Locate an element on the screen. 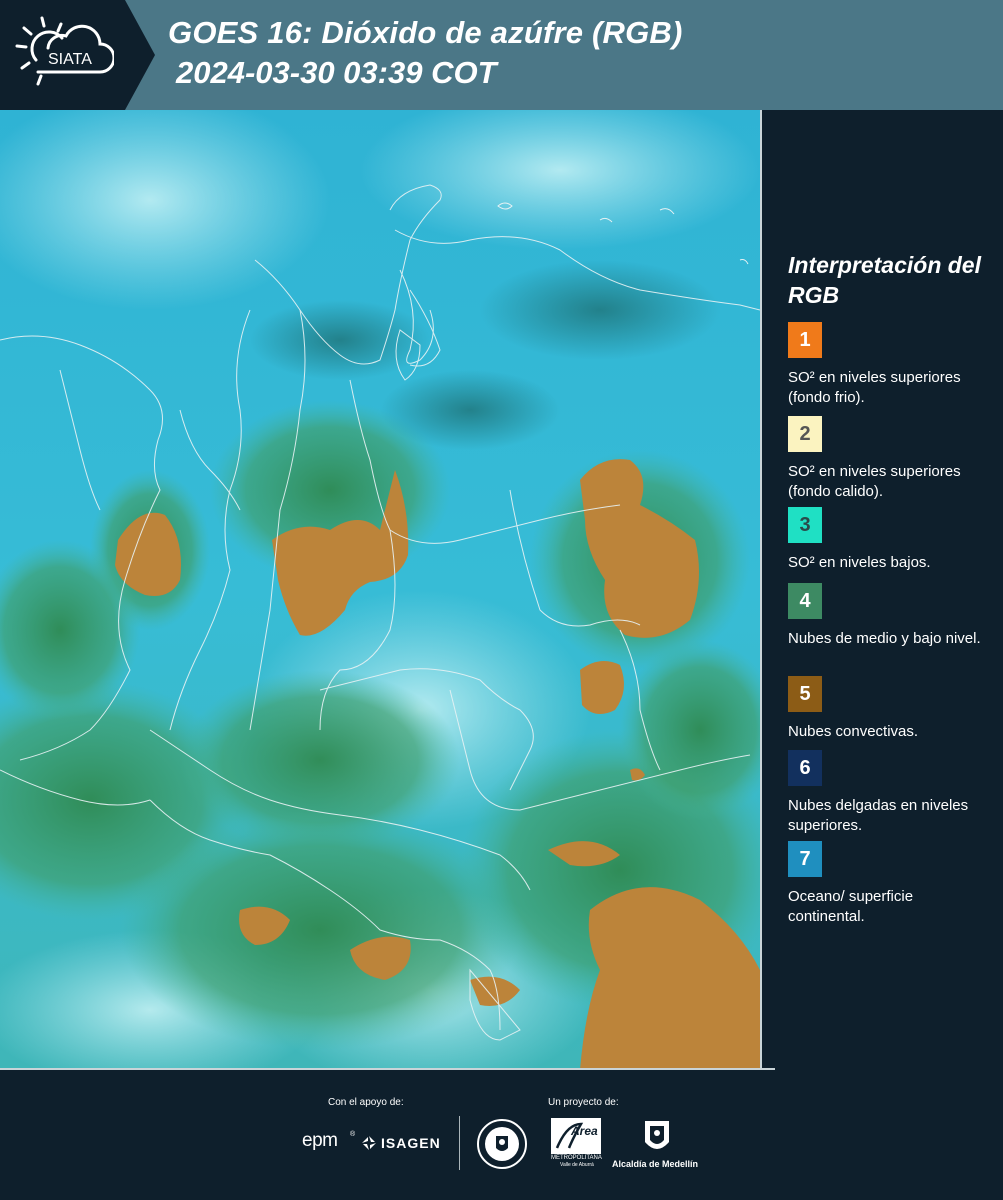  svg-text: SIATA is located at coordinates (70, 59).